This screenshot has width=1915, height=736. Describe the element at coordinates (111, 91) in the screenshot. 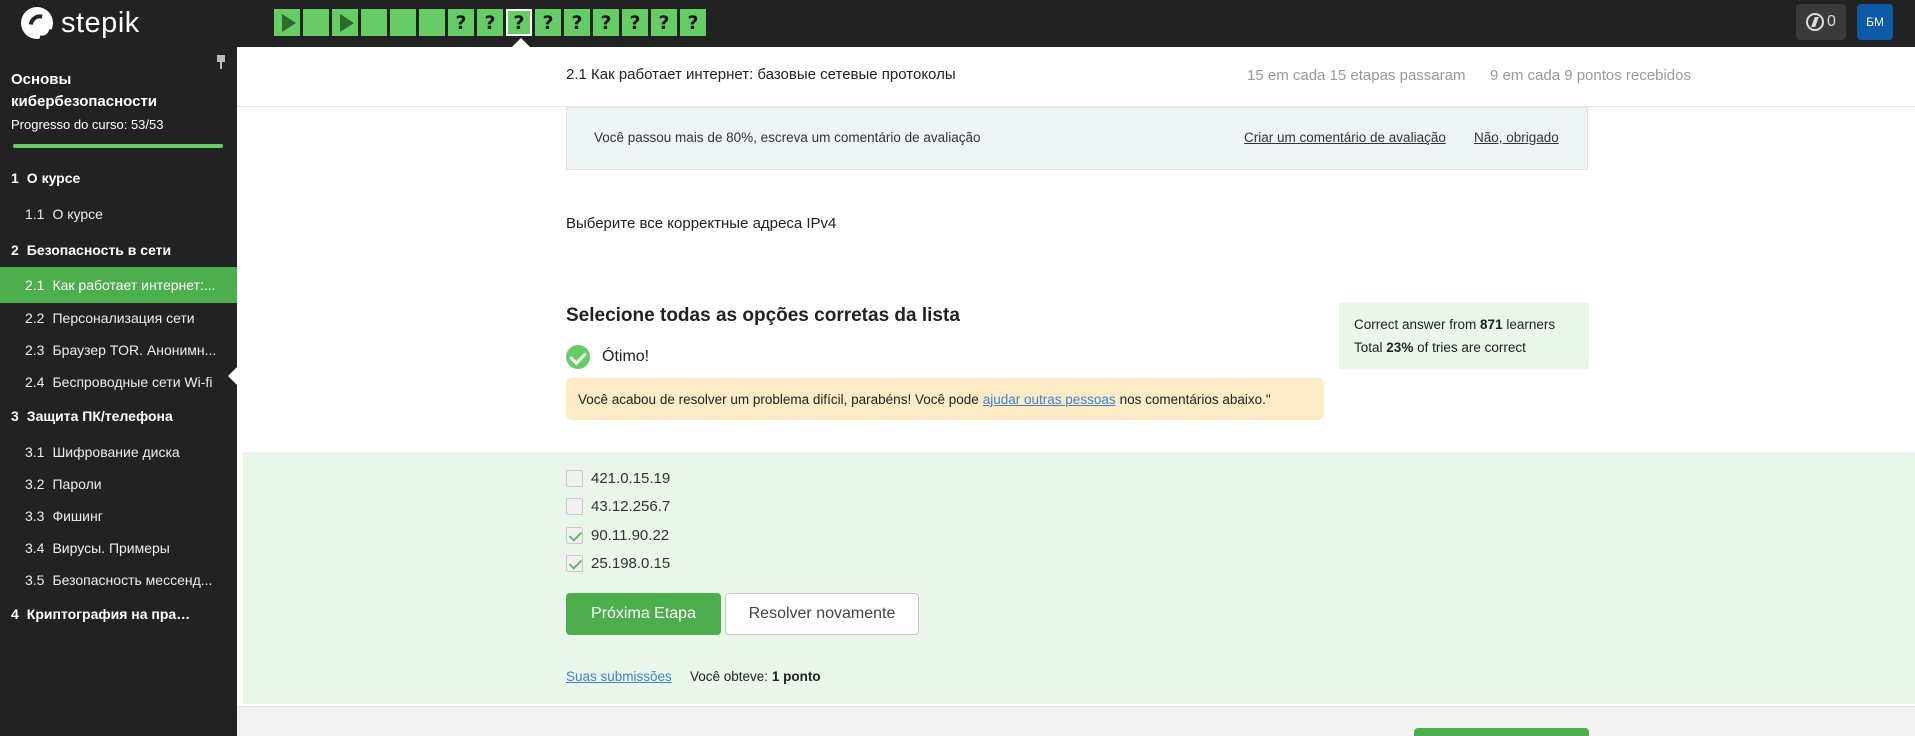

I see `course-title: Основы кибербезопасности` at that location.